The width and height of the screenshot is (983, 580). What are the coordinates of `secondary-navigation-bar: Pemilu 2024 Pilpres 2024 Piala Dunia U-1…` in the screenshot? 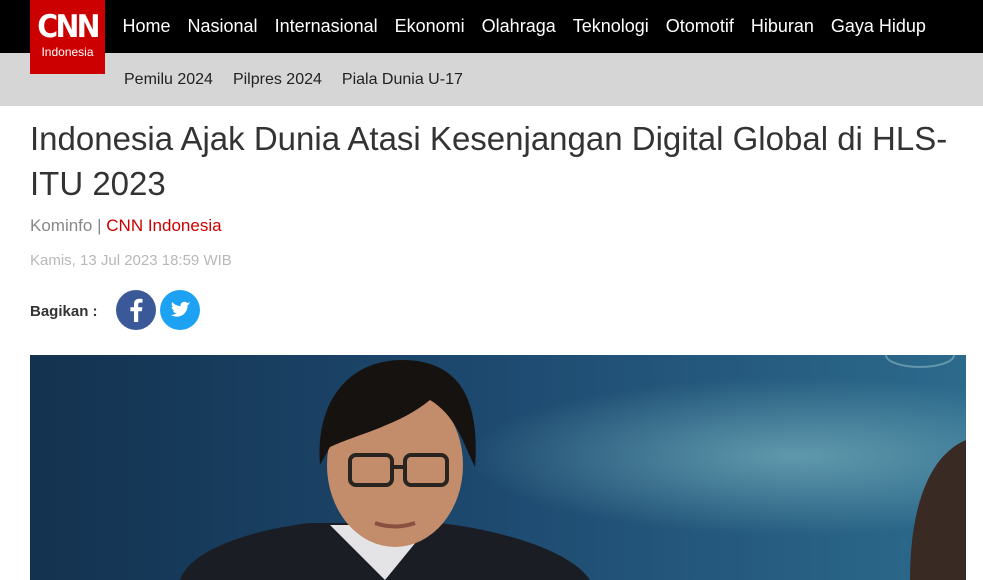 It's located at (491, 79).